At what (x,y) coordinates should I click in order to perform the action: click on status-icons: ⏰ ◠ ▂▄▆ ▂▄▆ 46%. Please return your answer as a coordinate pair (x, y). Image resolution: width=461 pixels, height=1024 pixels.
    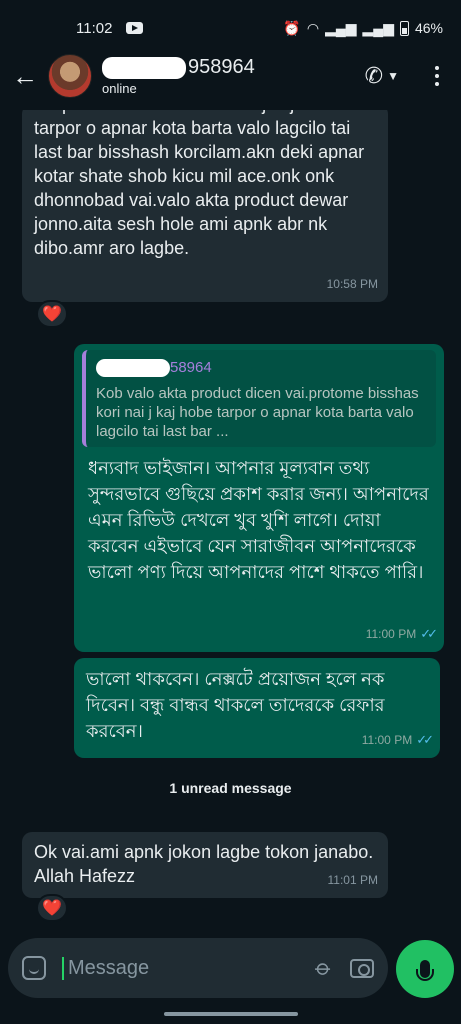
    Looking at the image, I should click on (363, 28).